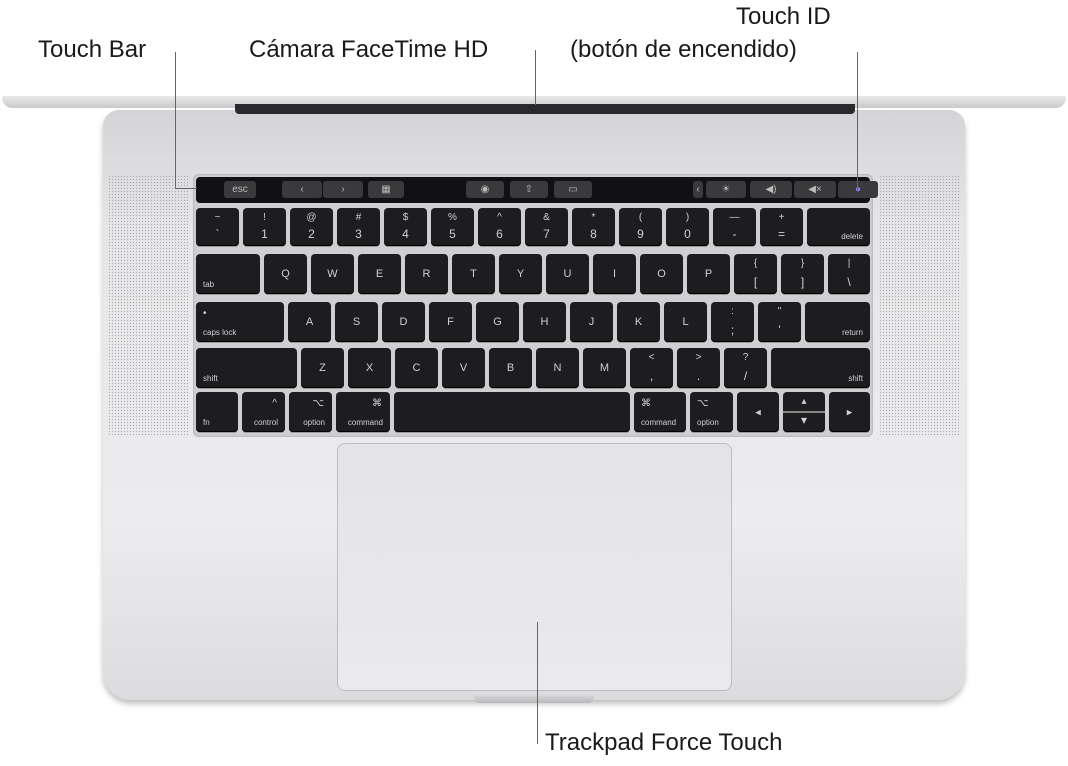 The height and width of the screenshot is (766, 1068). I want to click on key-left-command: ⌘ command, so click(363, 412).